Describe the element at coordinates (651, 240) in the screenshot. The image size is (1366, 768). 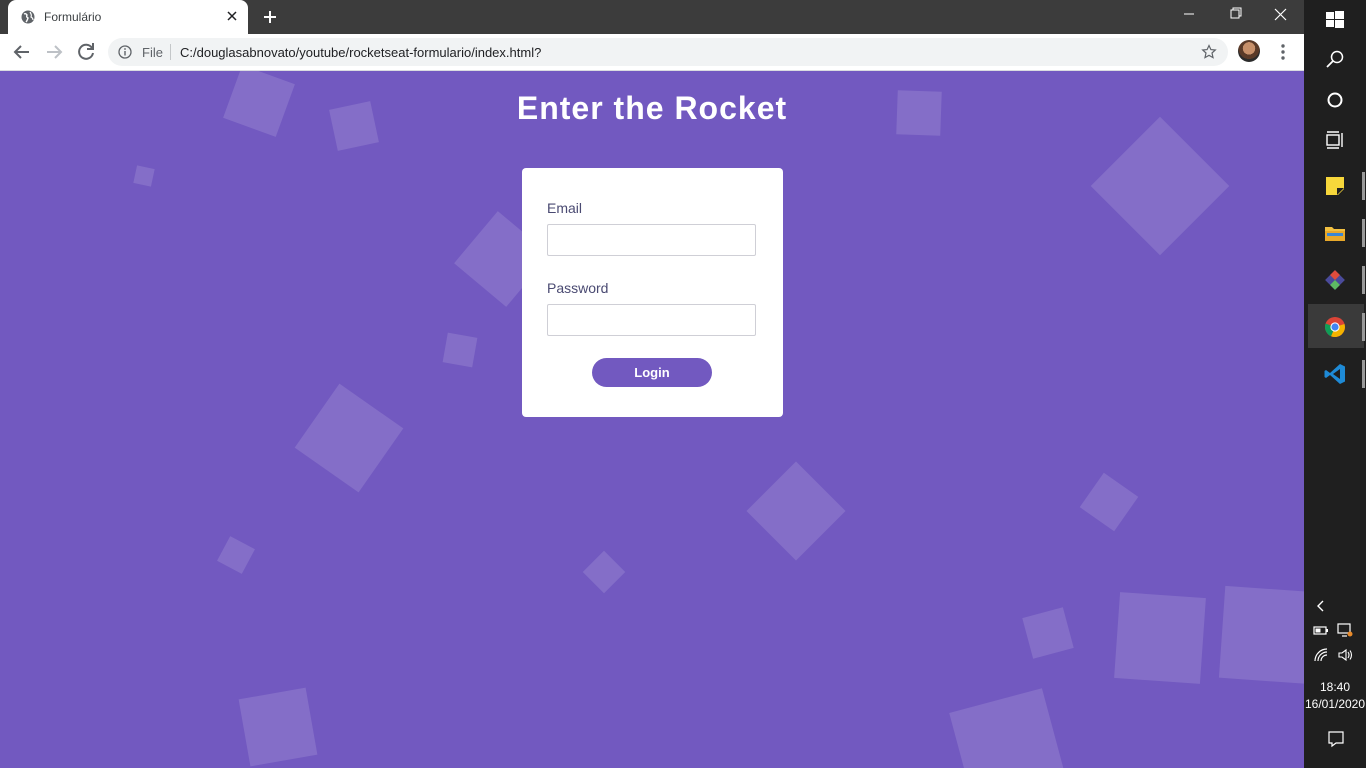
I see `email-field` at that location.